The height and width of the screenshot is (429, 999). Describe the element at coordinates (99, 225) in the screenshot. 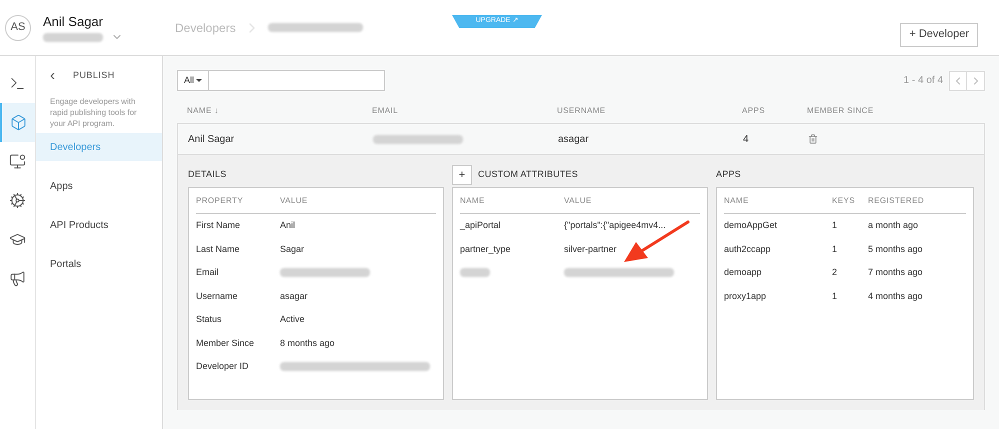

I see `nav-item: API Products` at that location.